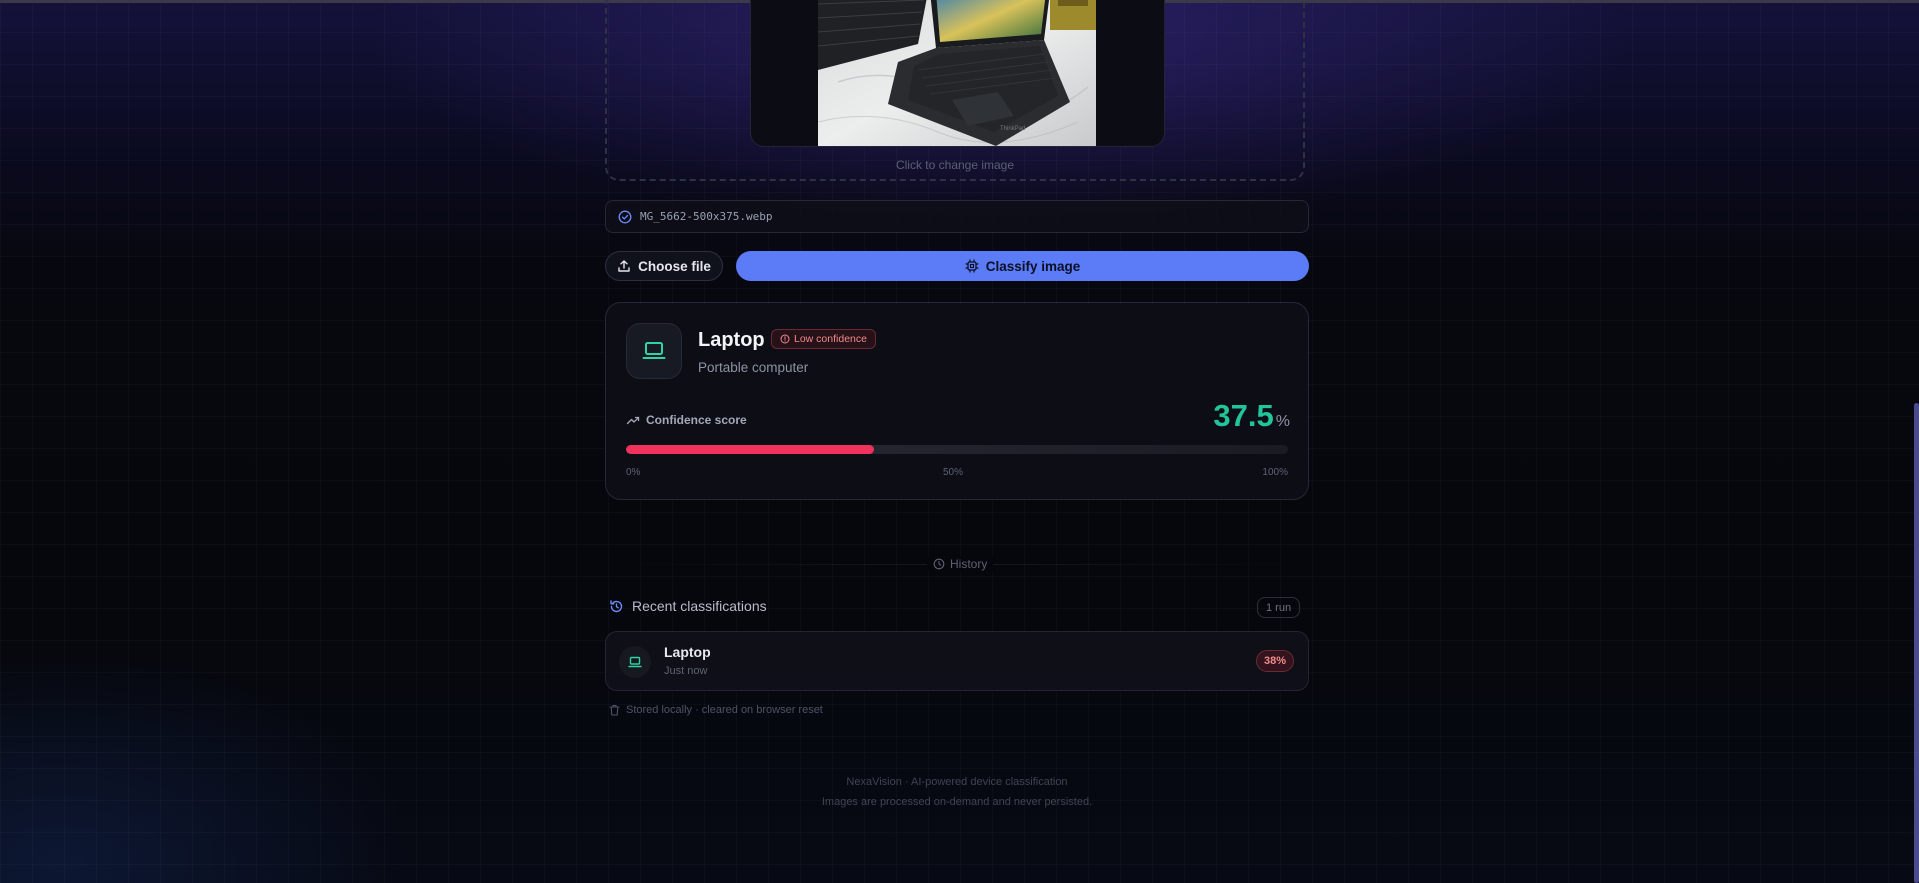  I want to click on history-section-label: History, so click(960, 564).